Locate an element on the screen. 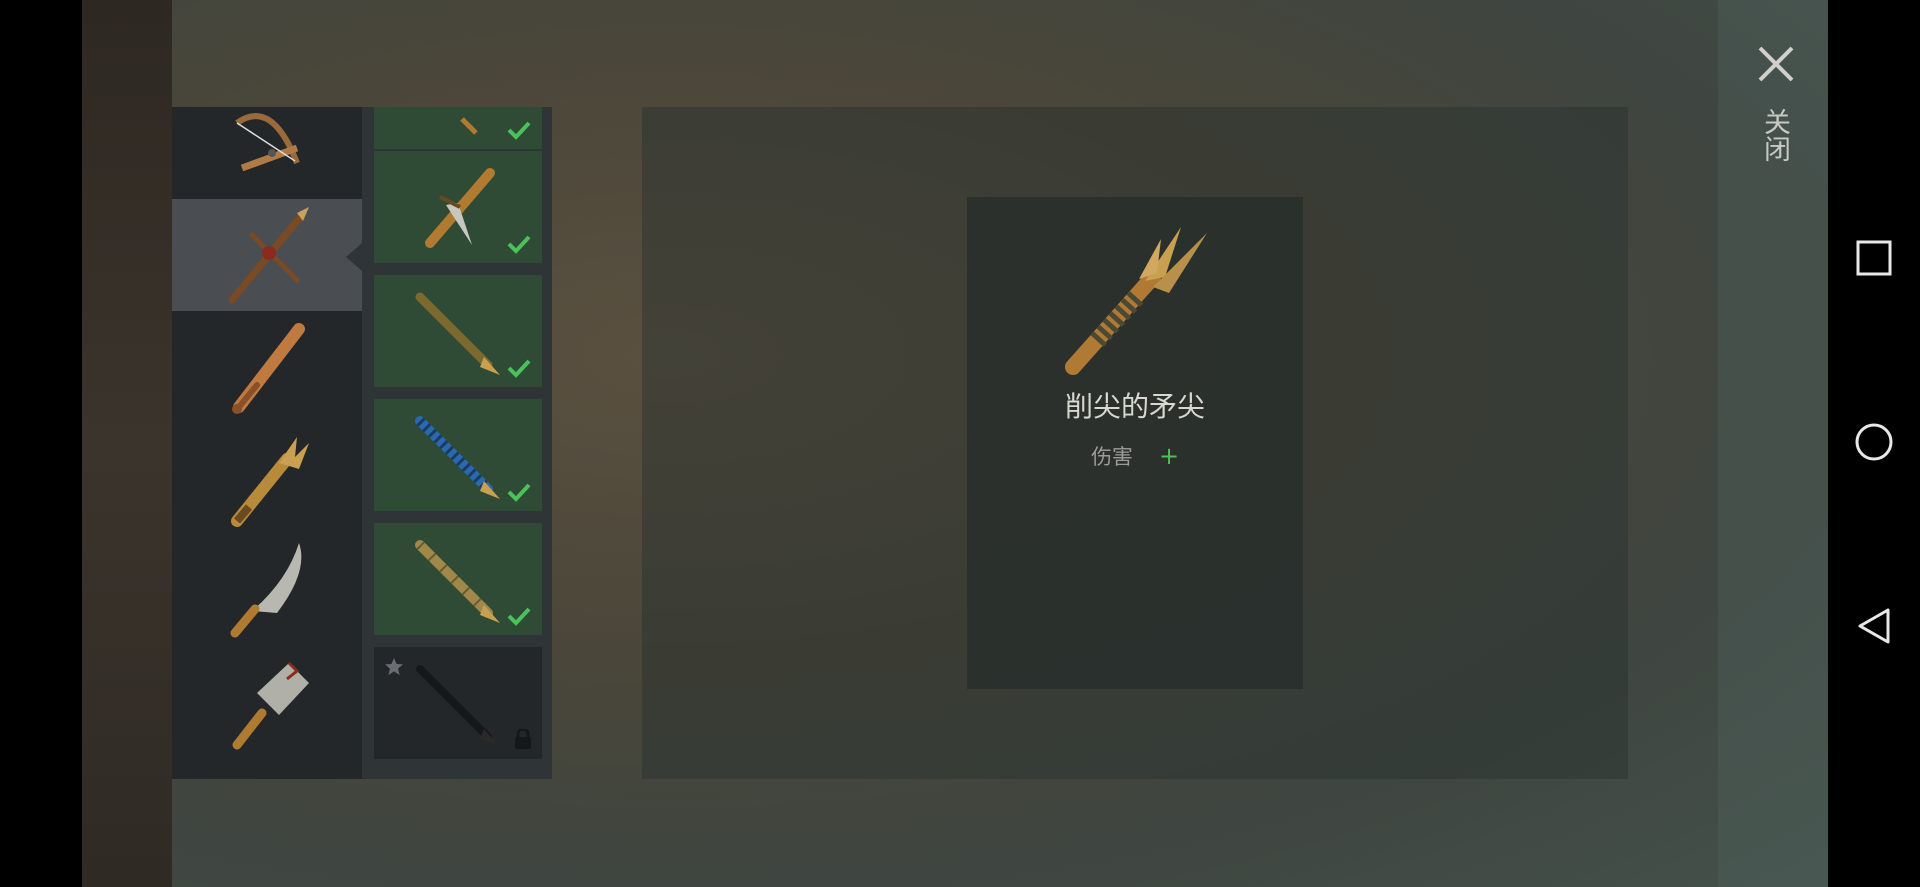  item-detail-card: 削尖的矛尖 伤害 + is located at coordinates (1135, 443).